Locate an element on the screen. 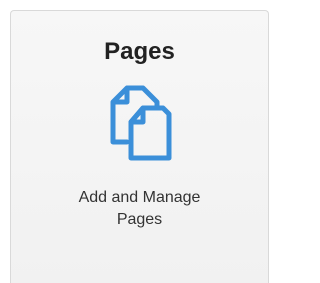  tile-description-line-1: Add and Manage is located at coordinates (139, 197).